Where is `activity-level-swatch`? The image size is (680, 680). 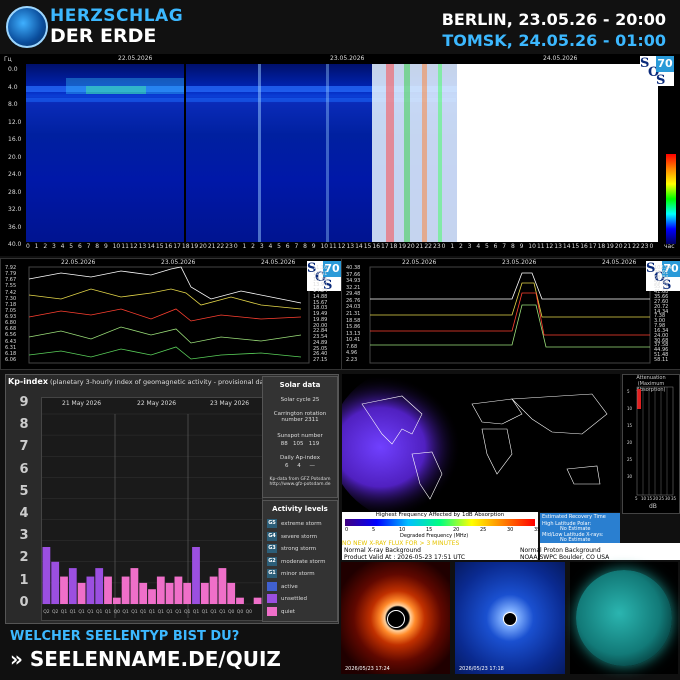
activity-level-swatch is located at coordinates (272, 586).